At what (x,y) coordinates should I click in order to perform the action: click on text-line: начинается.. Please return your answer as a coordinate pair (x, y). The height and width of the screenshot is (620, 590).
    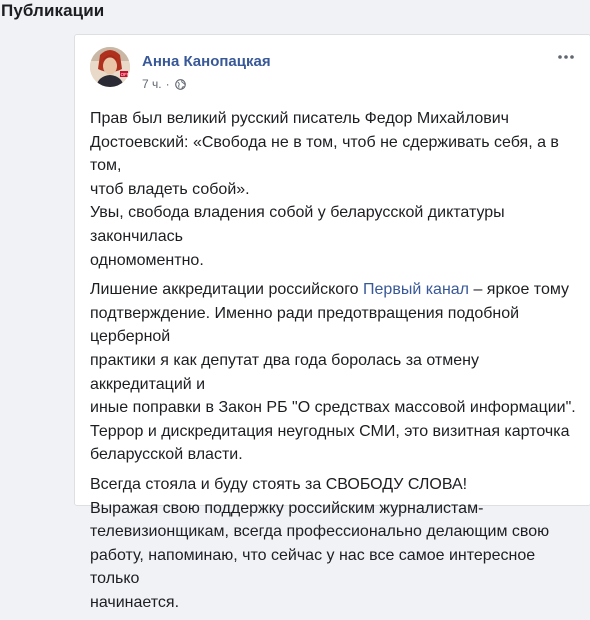
    Looking at the image, I should click on (135, 602).